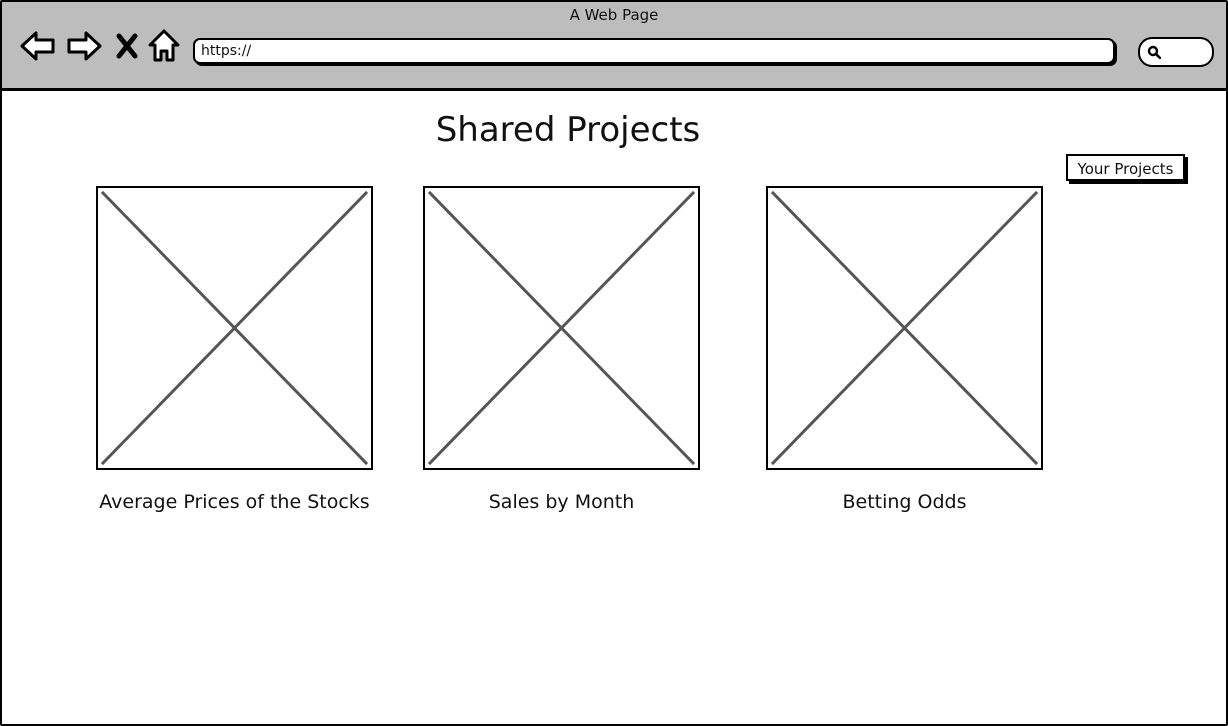 The image size is (1228, 726). I want to click on browser-toolbar: A Web Page https://, so click(614, 46).